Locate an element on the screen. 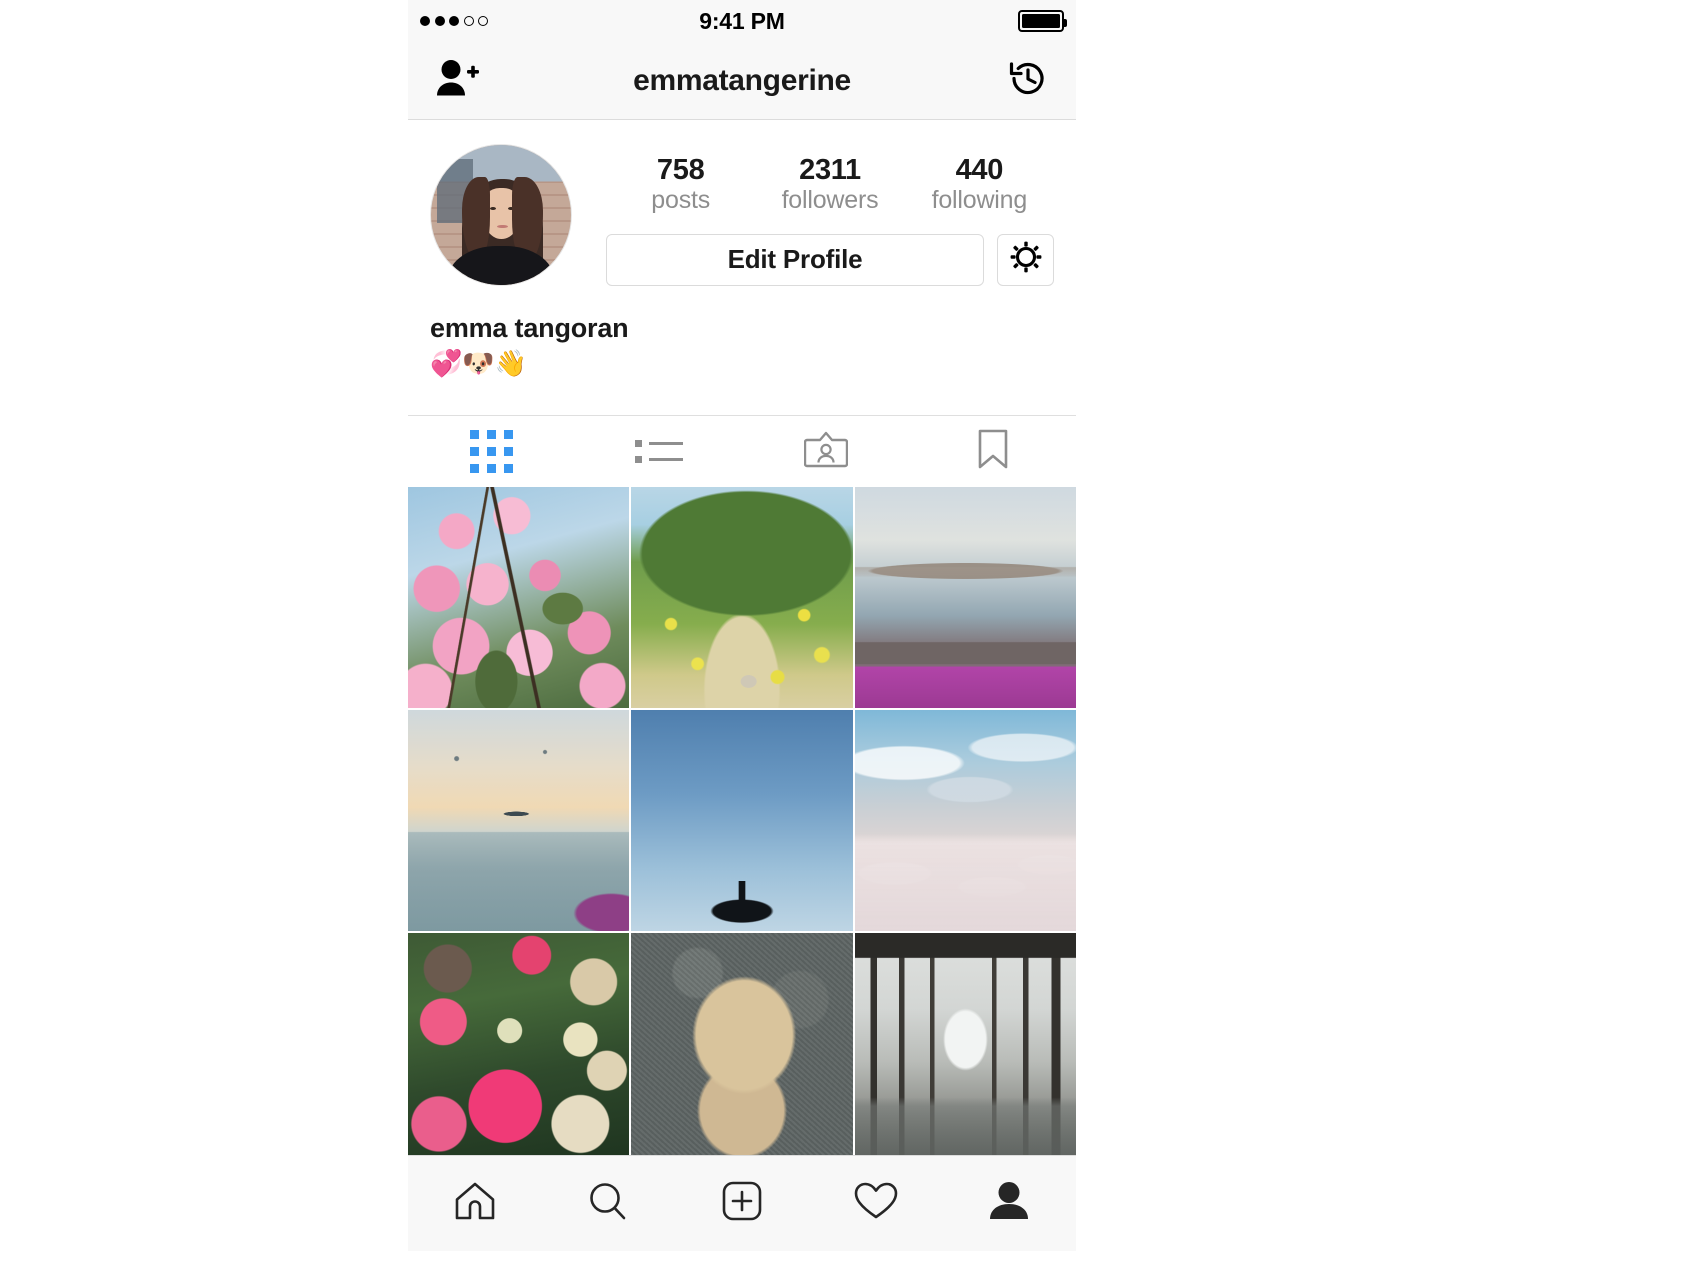 This screenshot has width=1696, height=1280. add-person-icon is located at coordinates (457, 80).